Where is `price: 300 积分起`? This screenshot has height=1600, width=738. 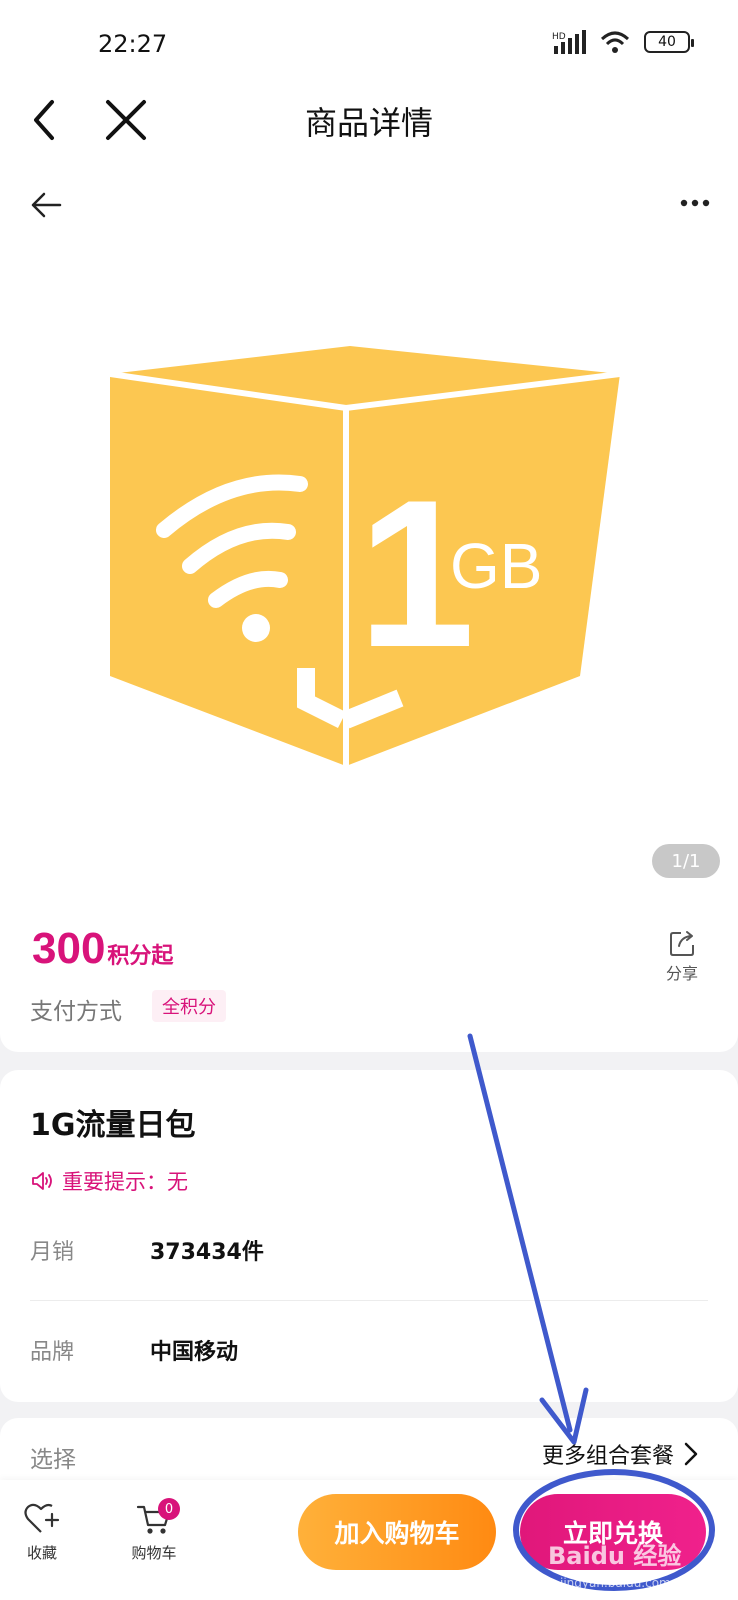
price: 300 积分起 is located at coordinates (102, 949).